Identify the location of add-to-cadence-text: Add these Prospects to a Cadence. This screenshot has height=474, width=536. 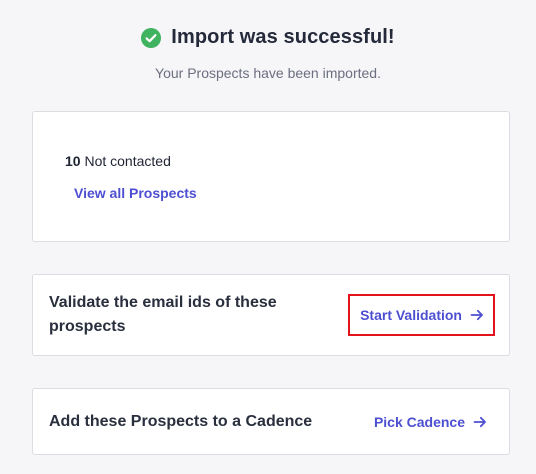
(181, 421).